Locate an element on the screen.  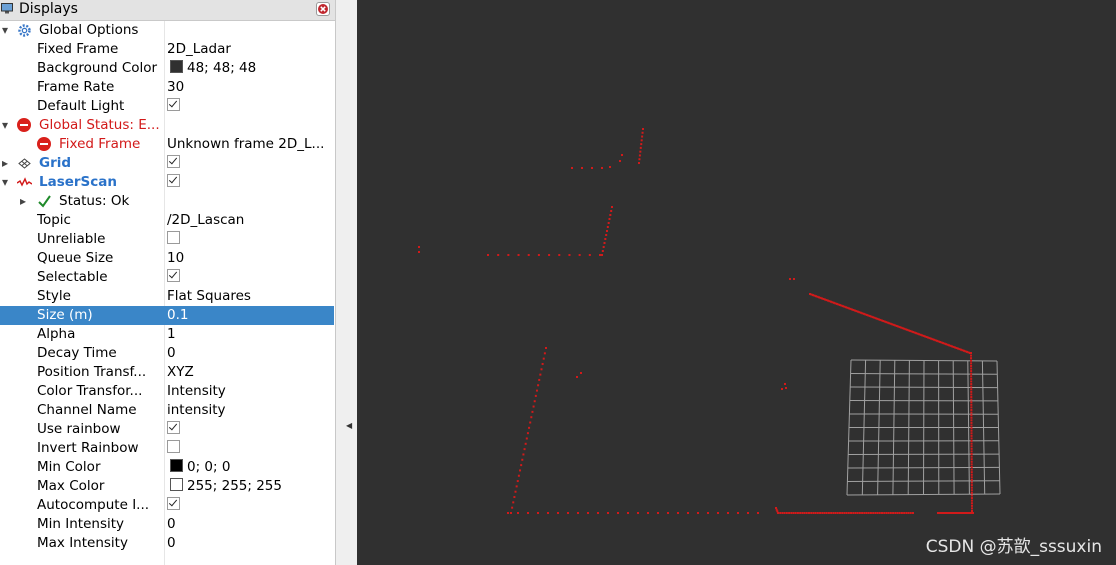
row-value: intensity is located at coordinates (250, 410).